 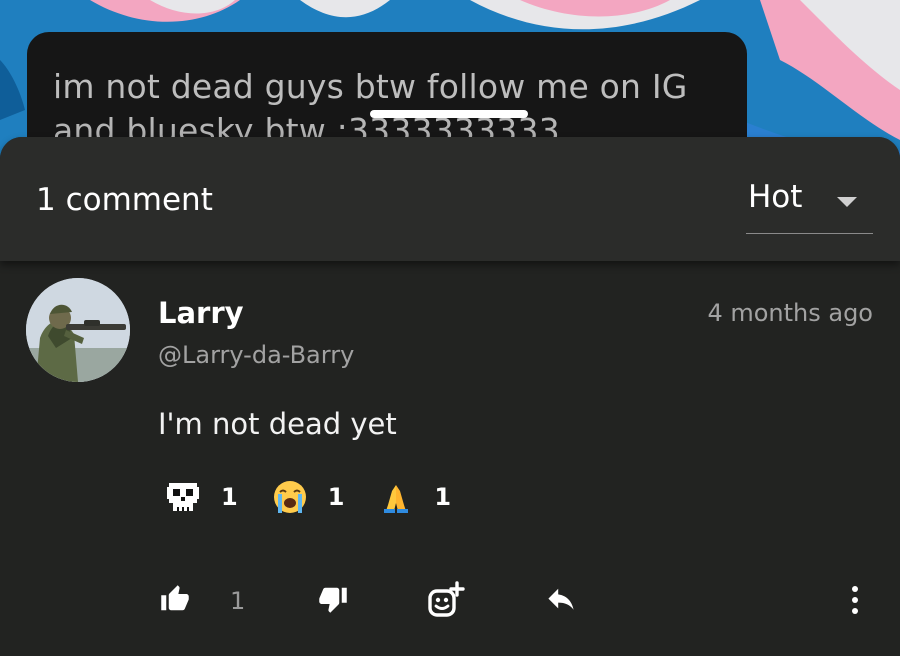 I want to click on add-reaction-icon, so click(x=446, y=599).